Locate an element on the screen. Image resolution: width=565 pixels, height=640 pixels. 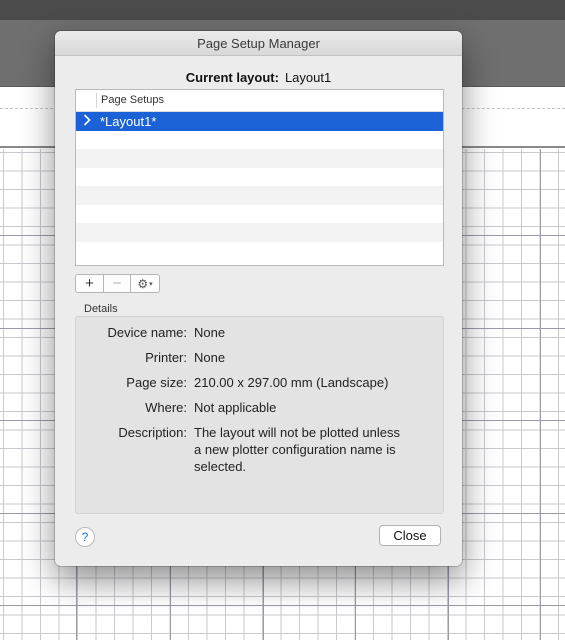
dialog-title: Page Setup Manager is located at coordinates (258, 43).